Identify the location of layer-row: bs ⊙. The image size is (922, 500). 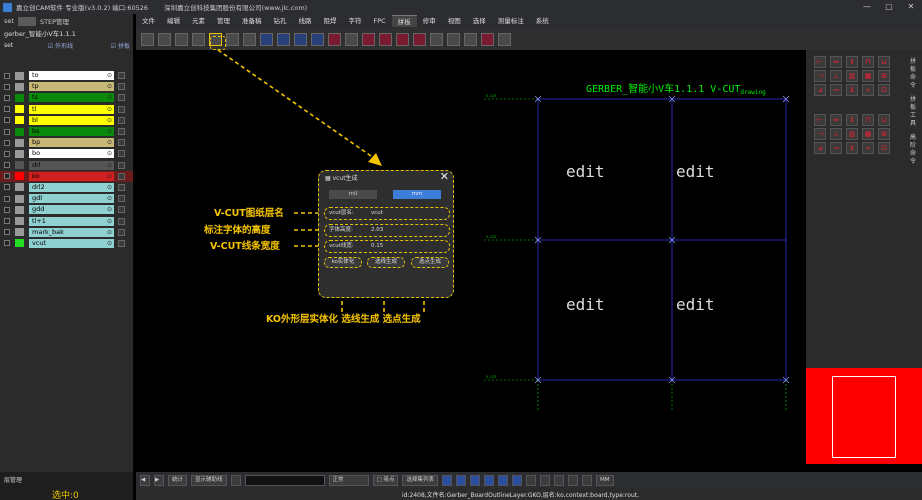
(66, 131).